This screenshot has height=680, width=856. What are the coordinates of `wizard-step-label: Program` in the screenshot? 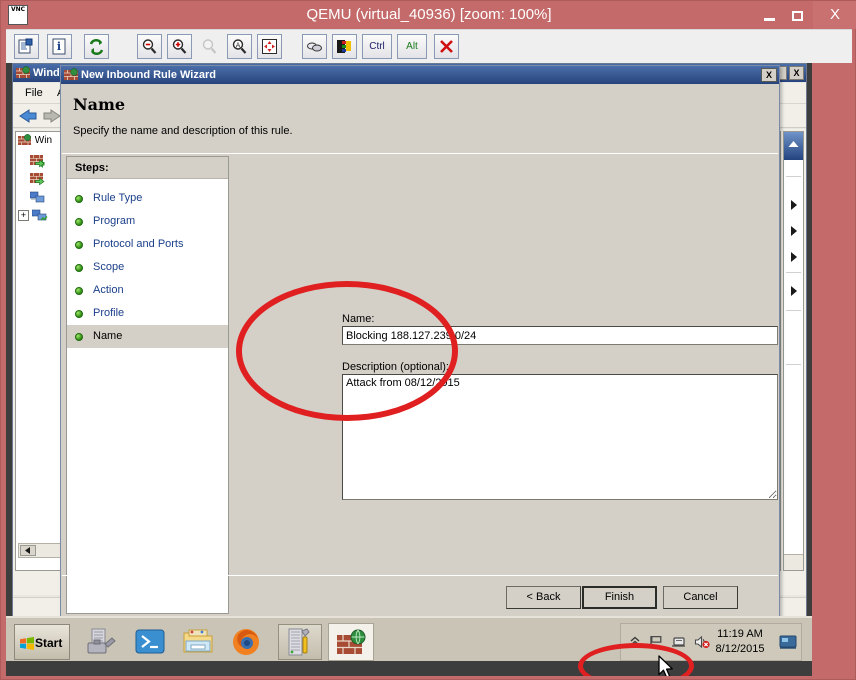 It's located at (114, 221).